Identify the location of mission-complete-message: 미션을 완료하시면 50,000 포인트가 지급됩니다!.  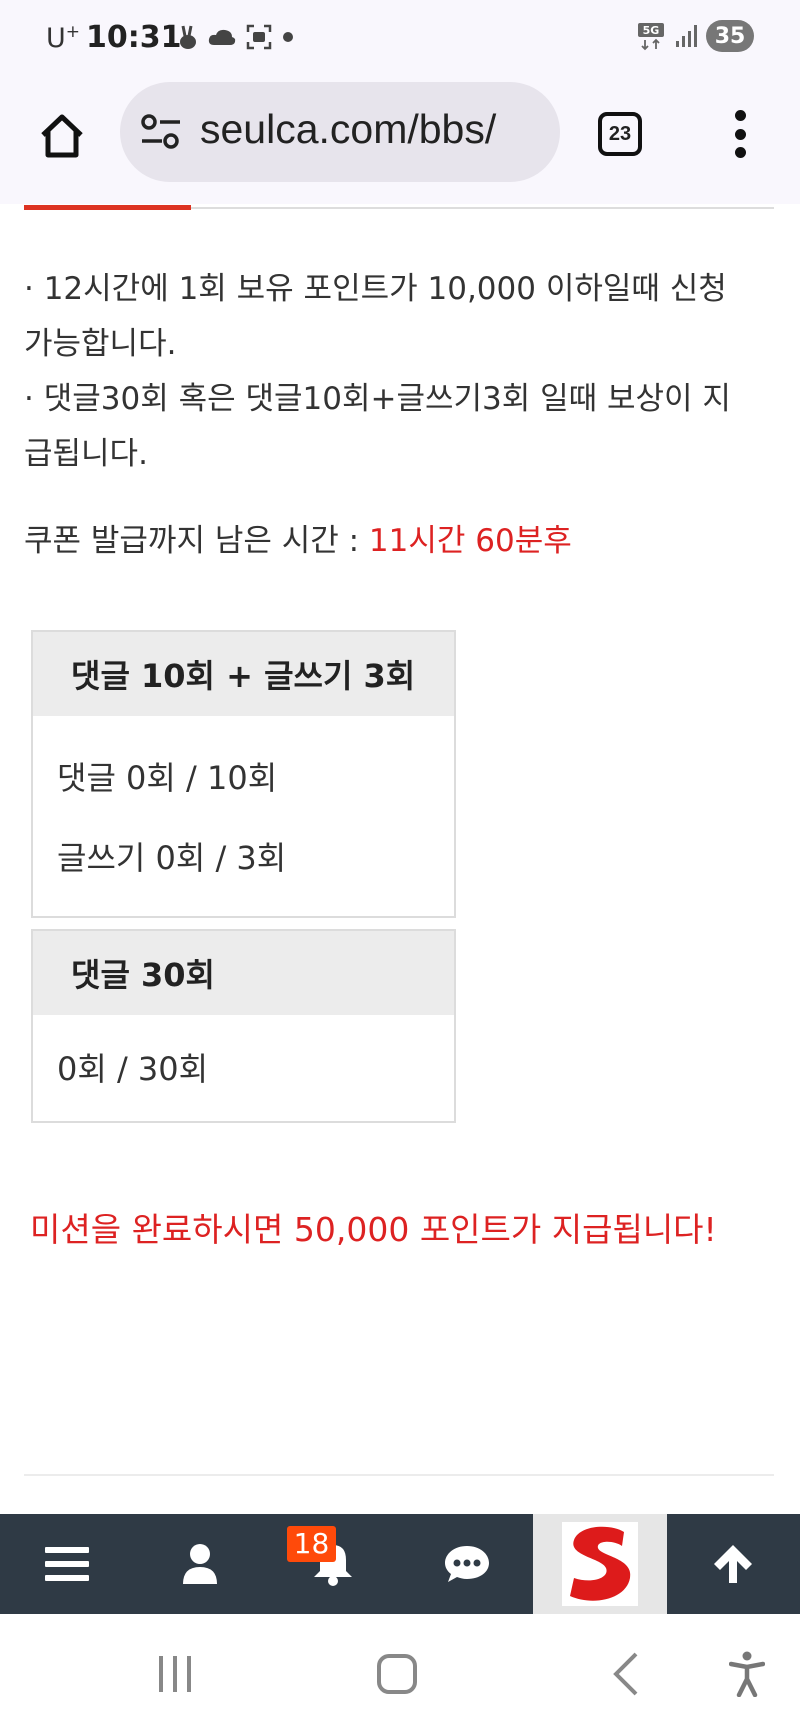
(373, 1229).